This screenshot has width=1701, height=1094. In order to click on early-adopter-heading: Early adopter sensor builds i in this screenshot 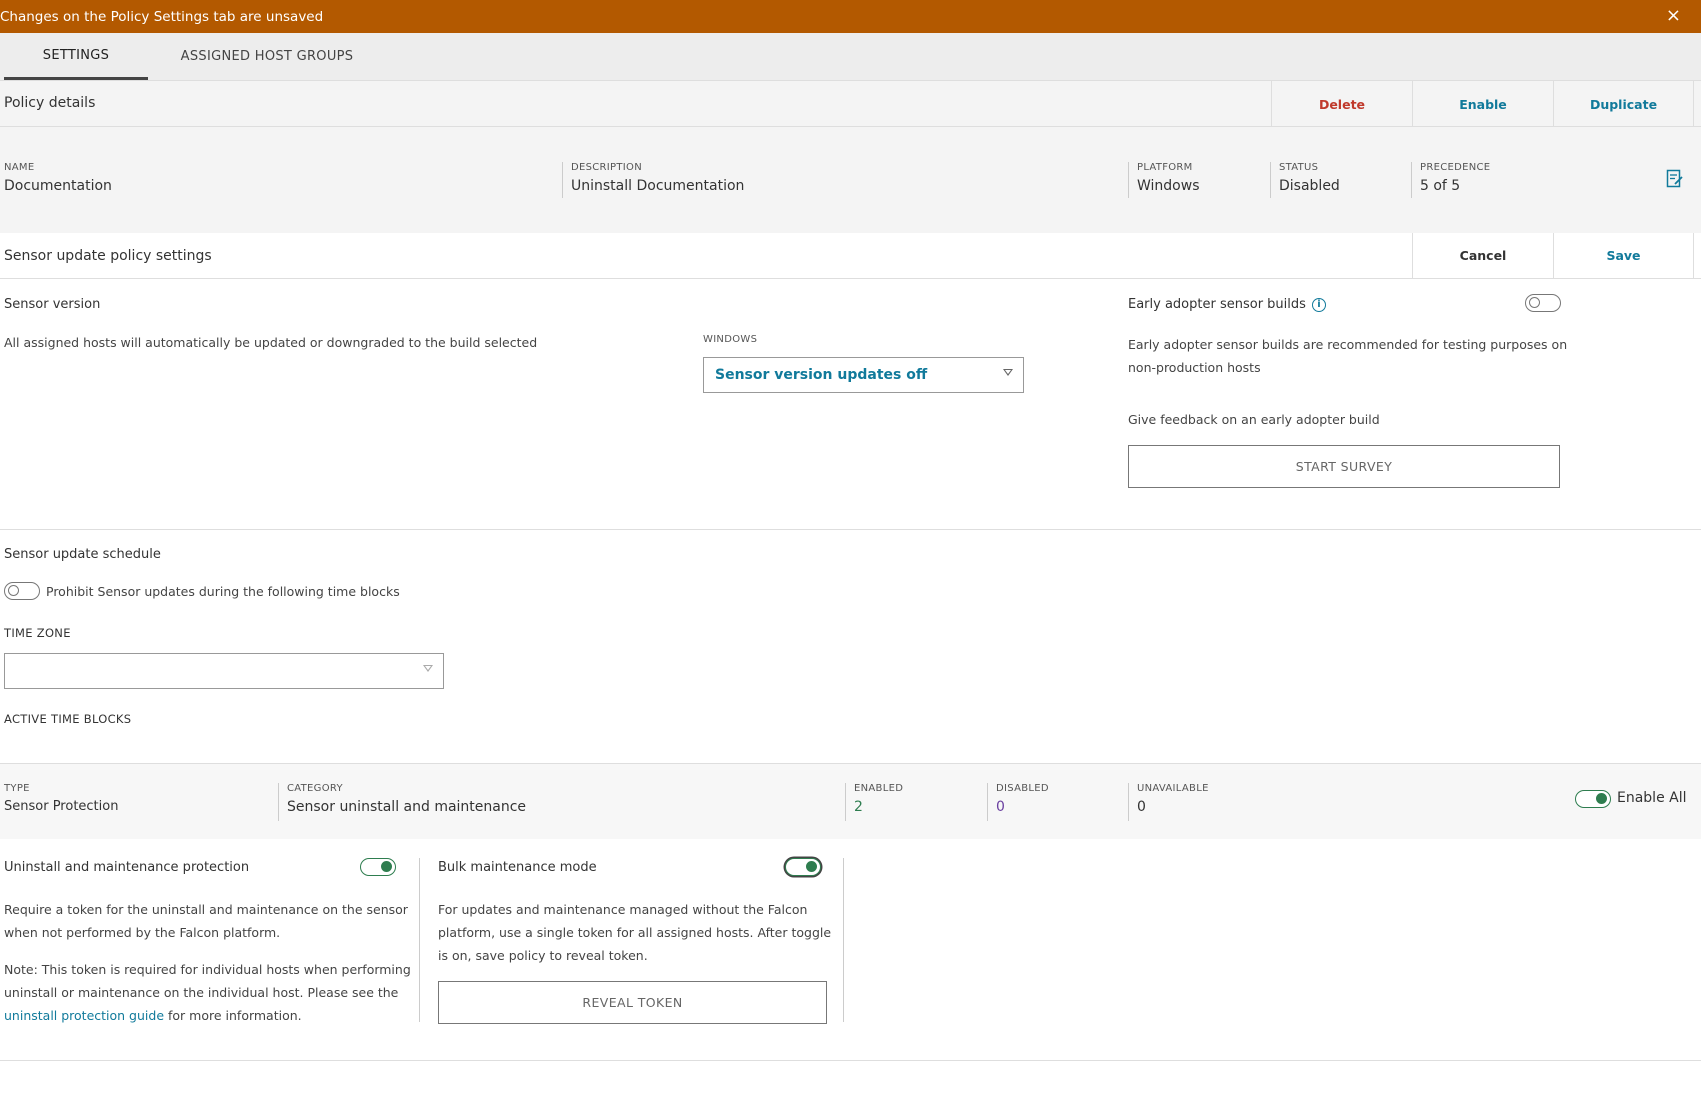, I will do `click(1227, 304)`.